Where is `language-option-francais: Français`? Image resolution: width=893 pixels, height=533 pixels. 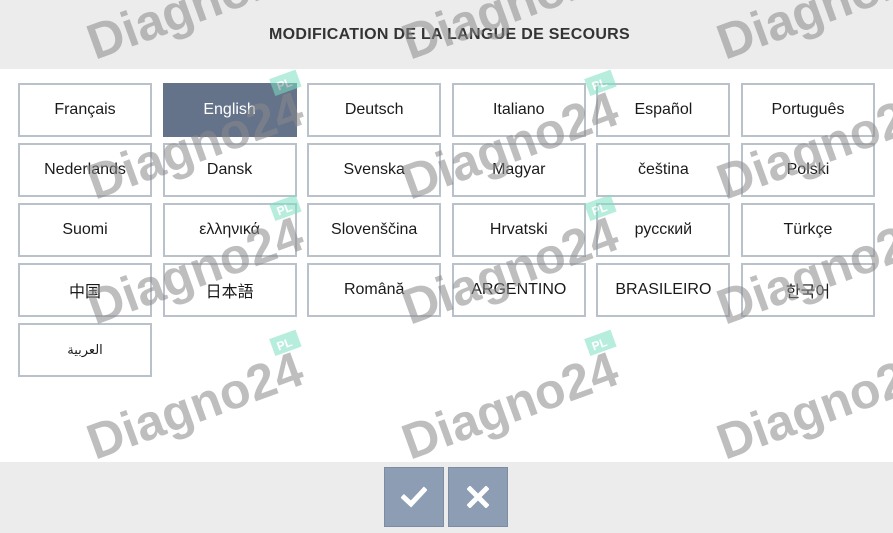
language-option-francais: Français is located at coordinates (85, 110).